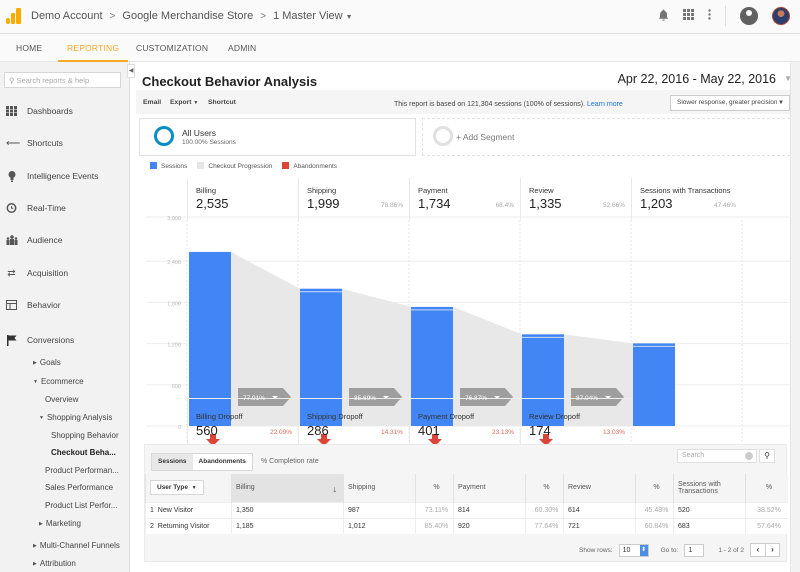  I want to click on goto-label: Go to:, so click(669, 550).